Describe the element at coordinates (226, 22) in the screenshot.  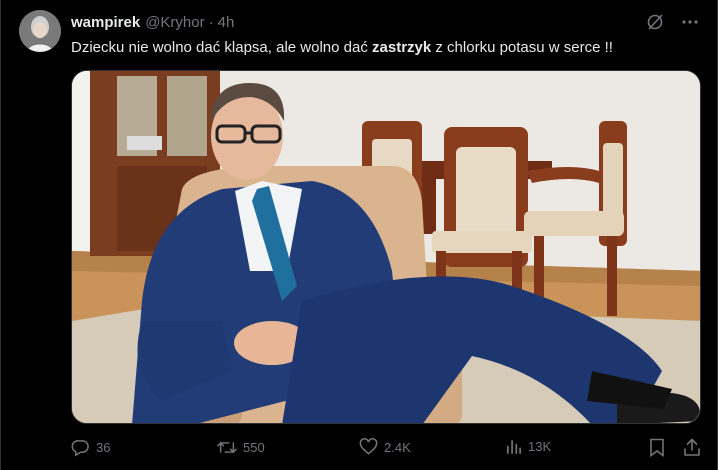
I see `post-timestamp: 4h` at that location.